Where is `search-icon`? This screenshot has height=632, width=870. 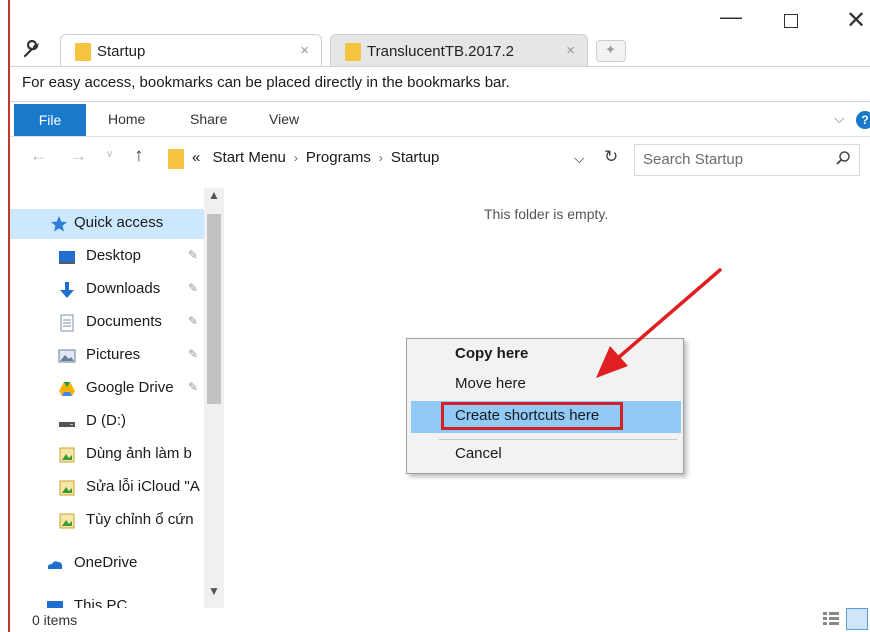
search-icon is located at coordinates (843, 158).